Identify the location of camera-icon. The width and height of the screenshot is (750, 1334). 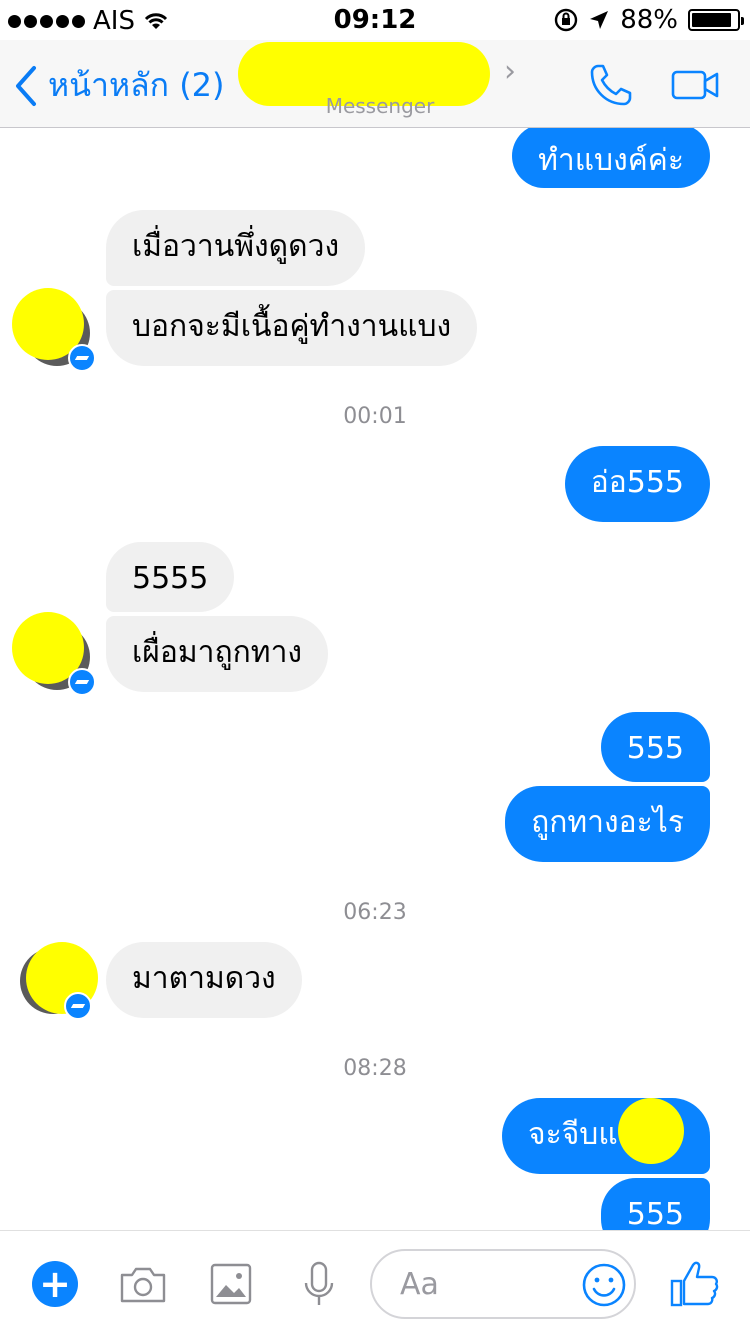
(143, 1285).